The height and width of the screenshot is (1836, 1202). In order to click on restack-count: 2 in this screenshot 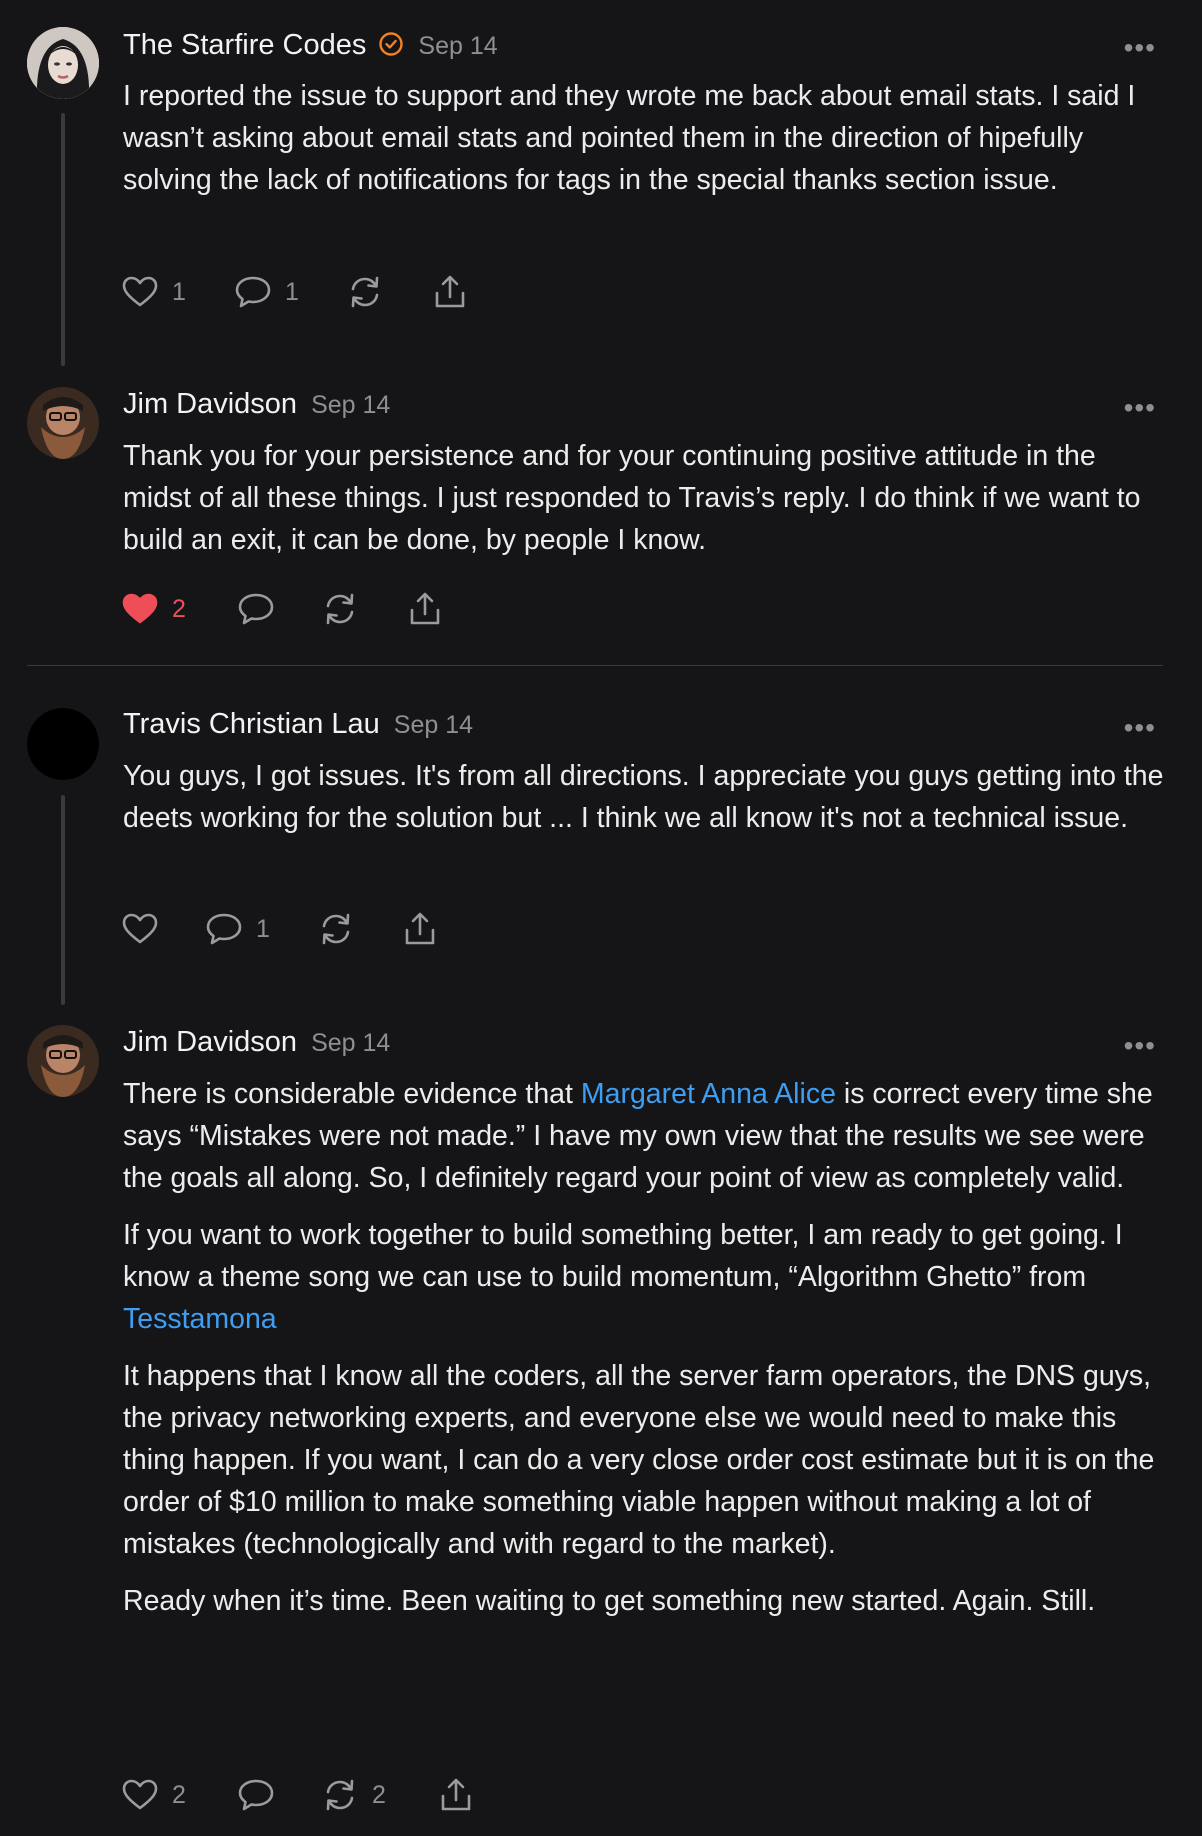, I will do `click(379, 1794)`.